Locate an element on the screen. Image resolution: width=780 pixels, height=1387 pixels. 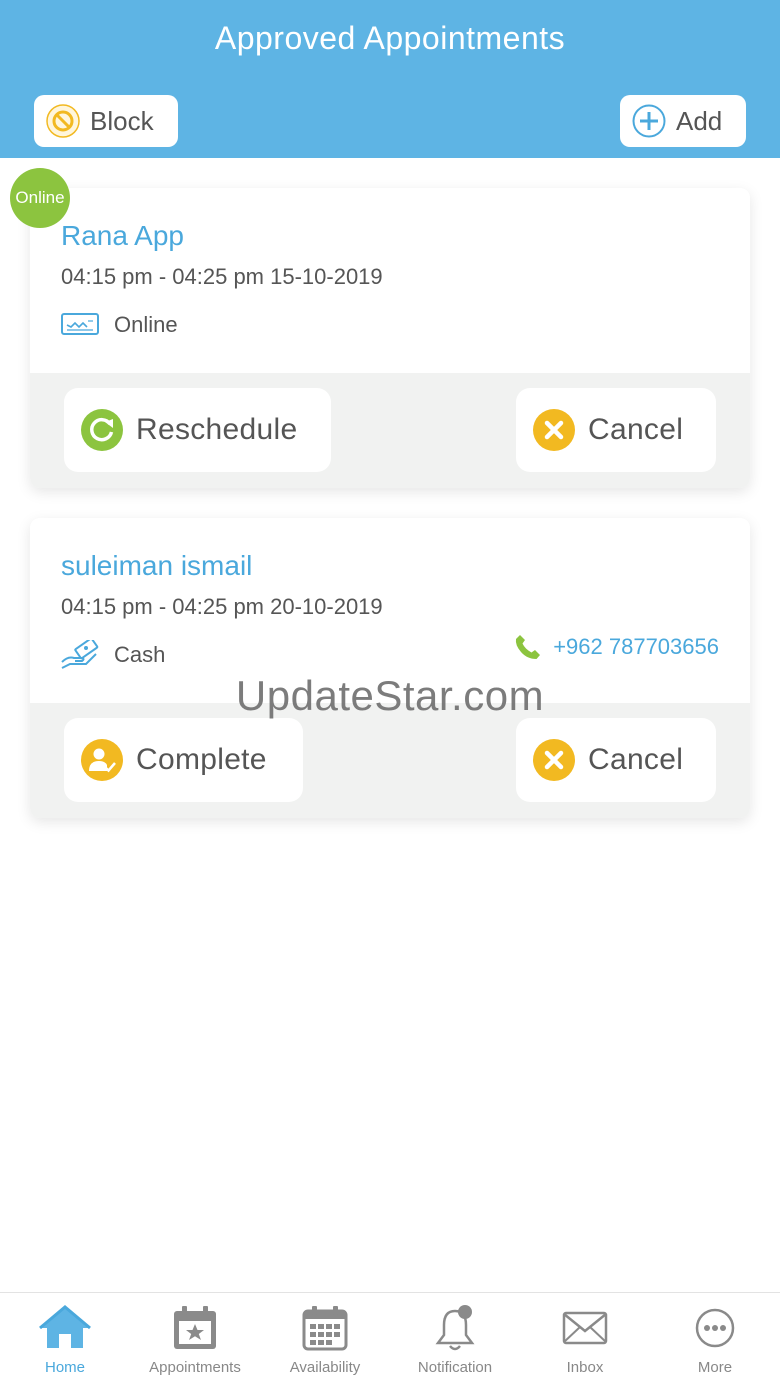
complete-label: Complete is located at coordinates (201, 759).